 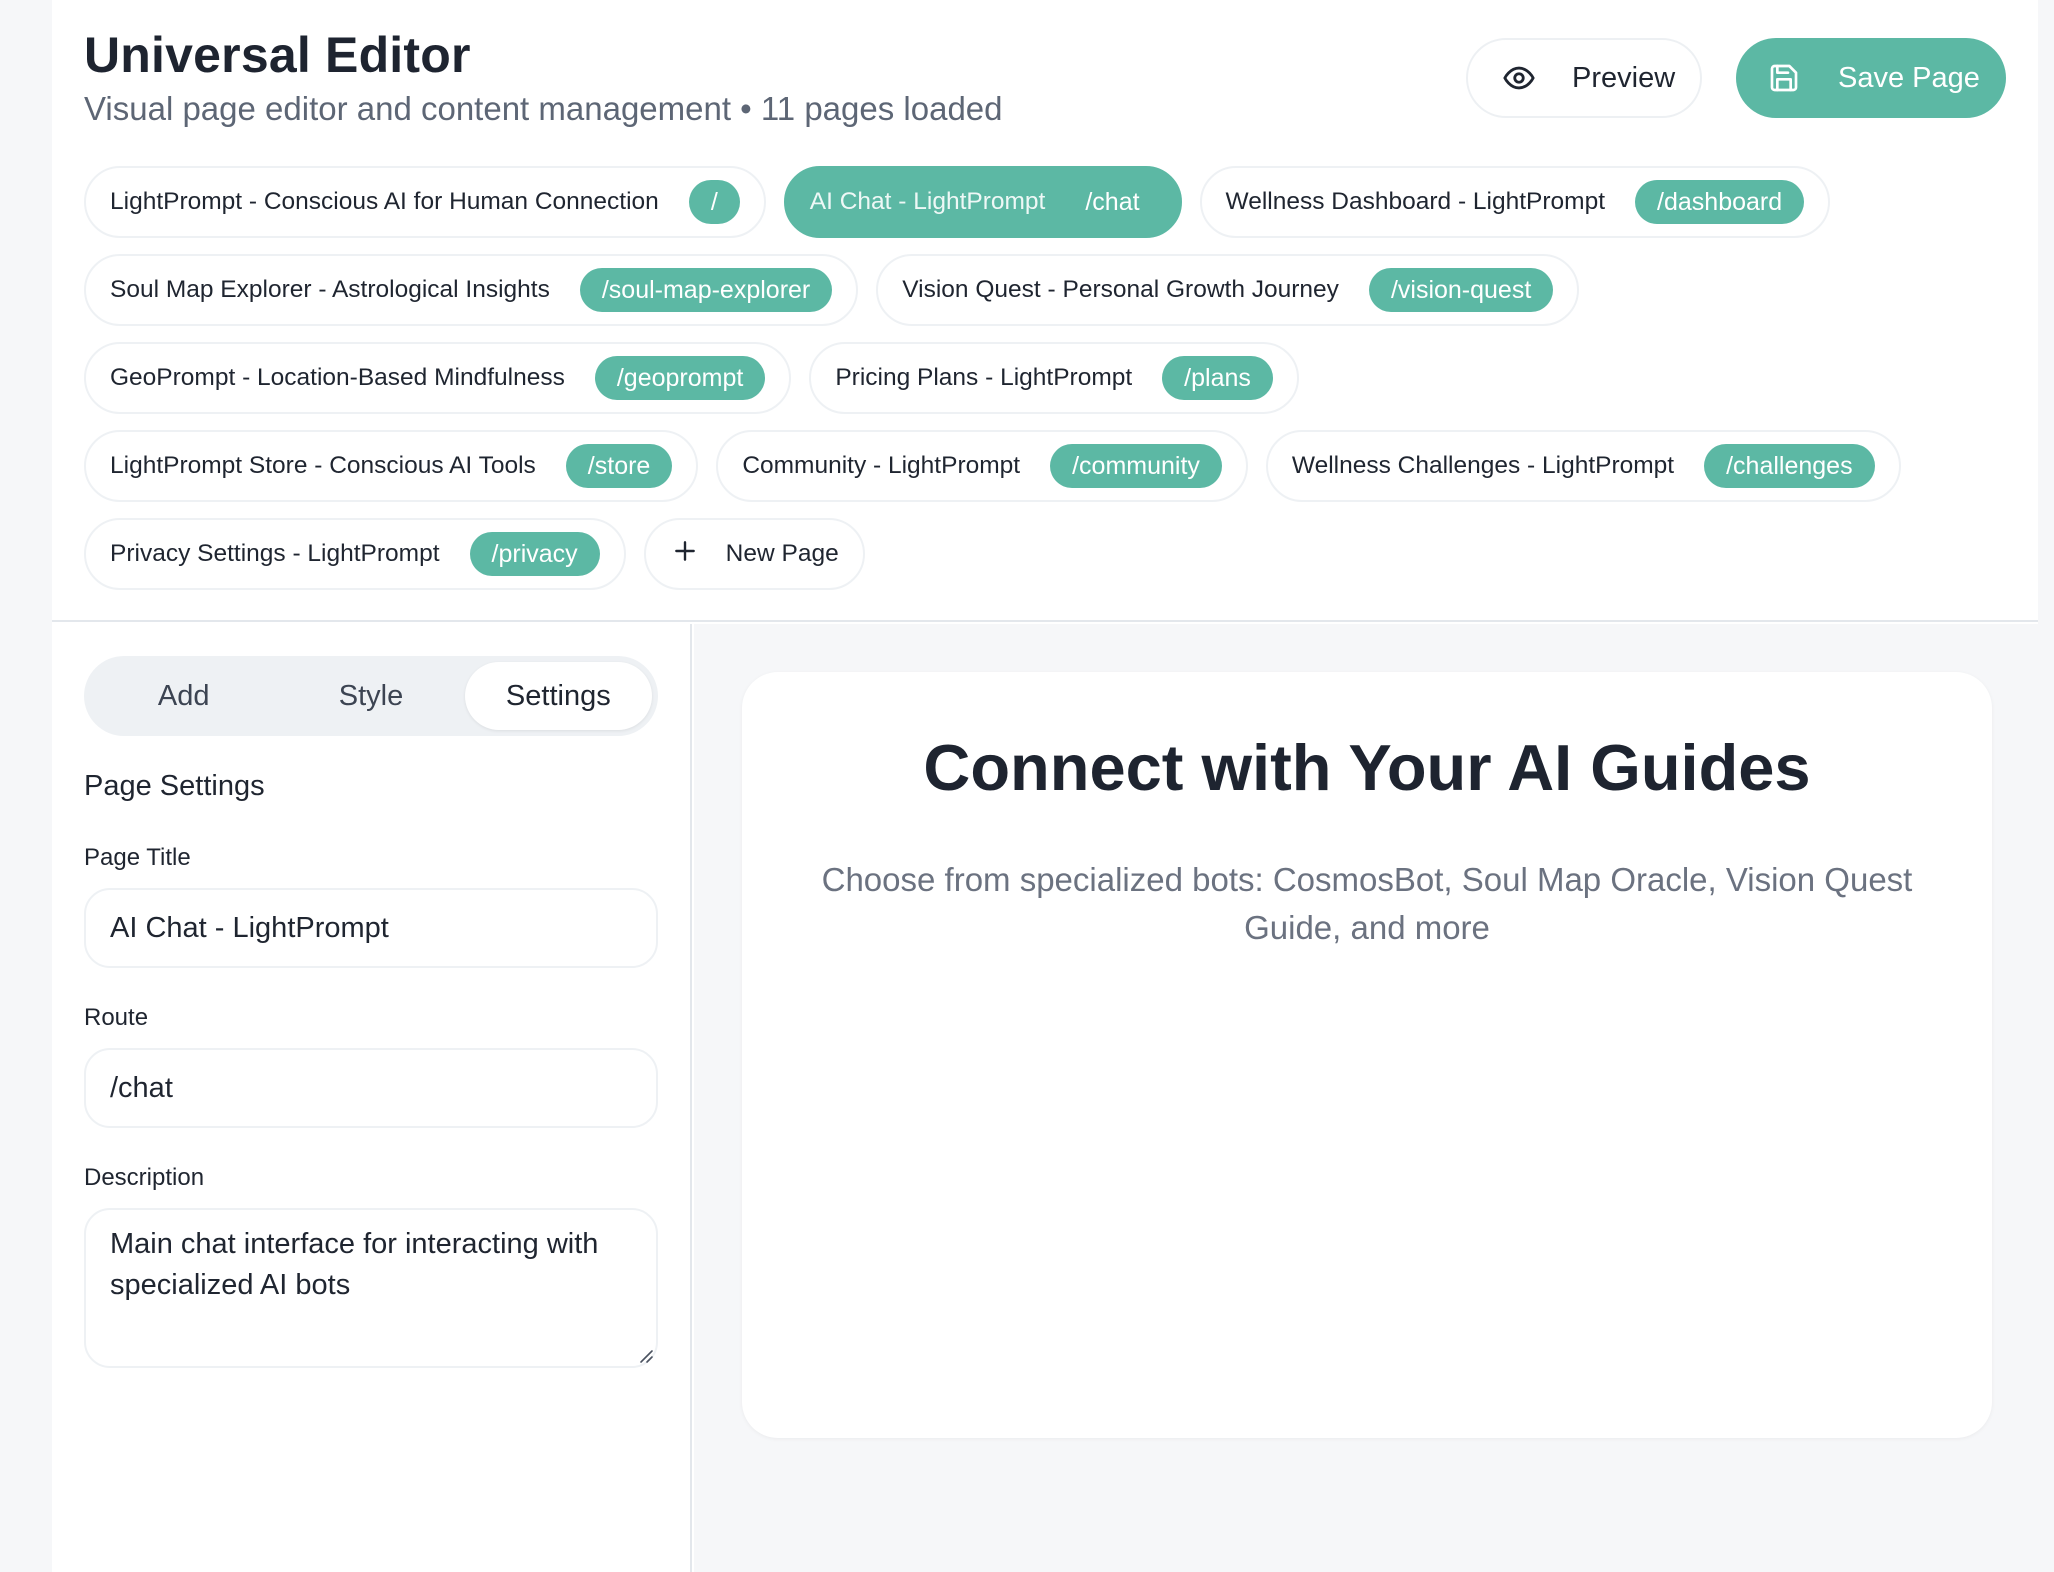 What do you see at coordinates (1789, 466) in the screenshot?
I see `page-chip-route: /challenges` at bounding box center [1789, 466].